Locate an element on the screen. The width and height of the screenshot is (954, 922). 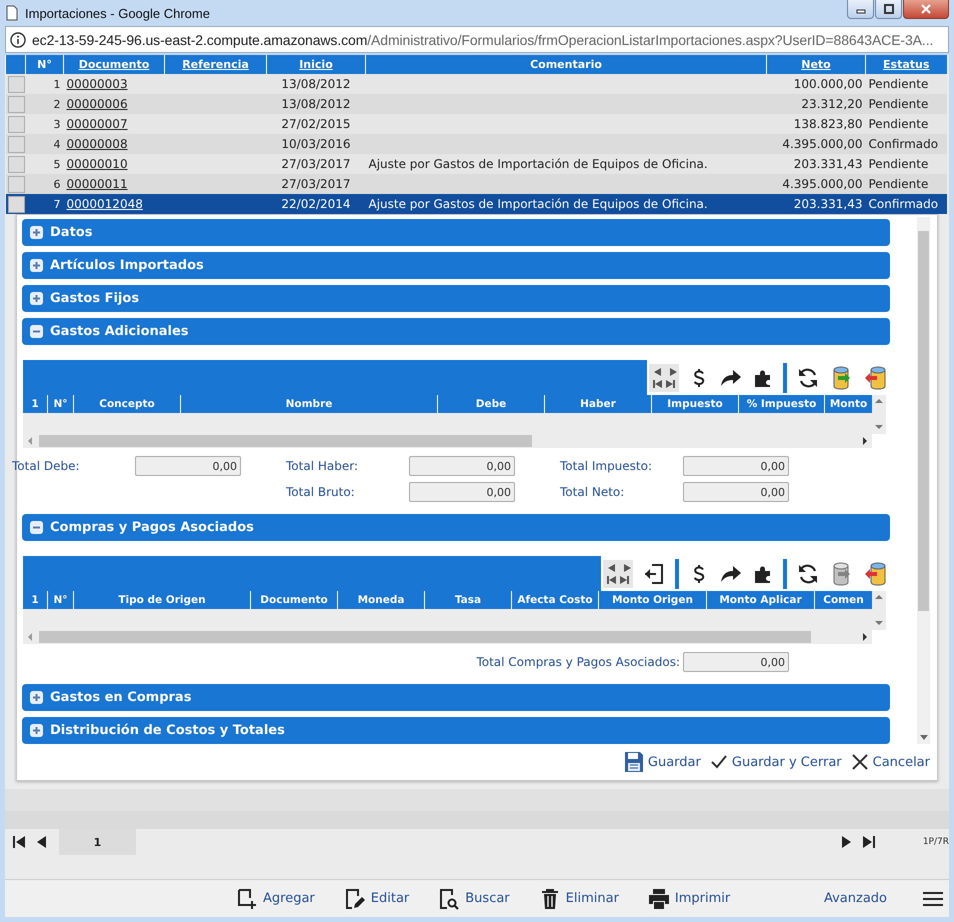
maximize-icon is located at coordinates (888, 9).